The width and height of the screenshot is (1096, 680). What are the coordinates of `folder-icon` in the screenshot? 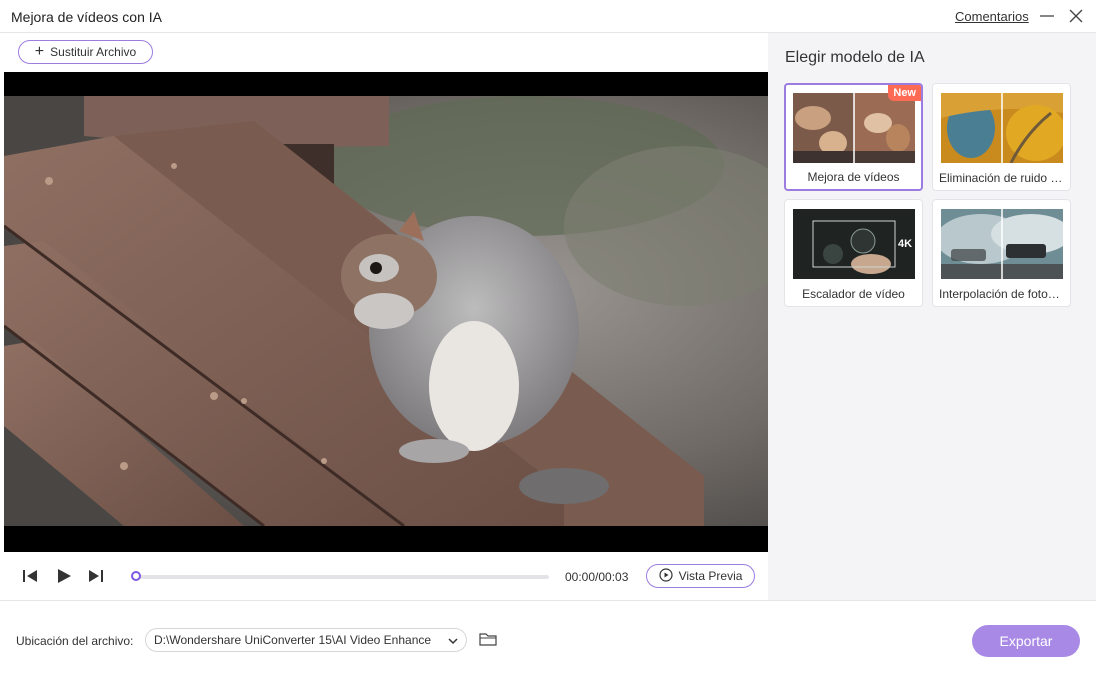 It's located at (488, 639).